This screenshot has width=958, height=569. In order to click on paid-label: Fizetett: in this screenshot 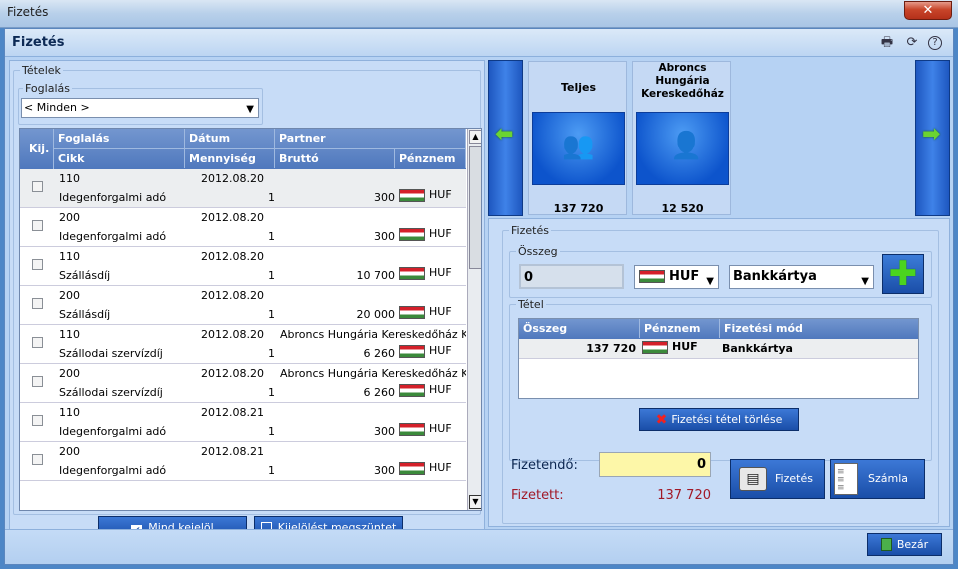, I will do `click(537, 495)`.